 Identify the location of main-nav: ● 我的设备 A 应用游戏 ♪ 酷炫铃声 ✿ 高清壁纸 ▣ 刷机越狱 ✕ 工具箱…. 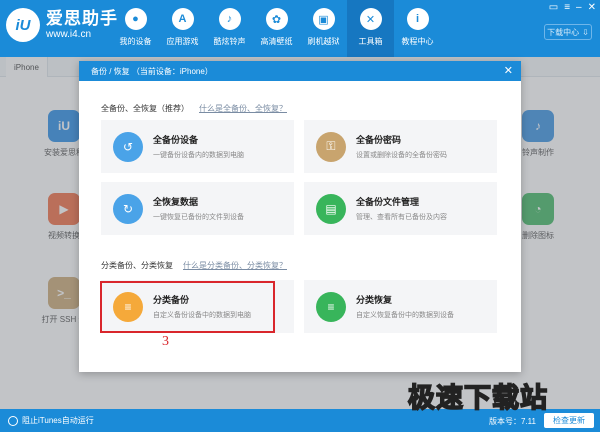
(276, 28).